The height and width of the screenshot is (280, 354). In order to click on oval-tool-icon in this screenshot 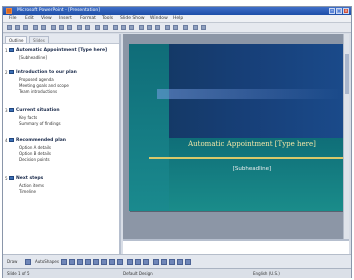, I will do `click(88, 262)`.